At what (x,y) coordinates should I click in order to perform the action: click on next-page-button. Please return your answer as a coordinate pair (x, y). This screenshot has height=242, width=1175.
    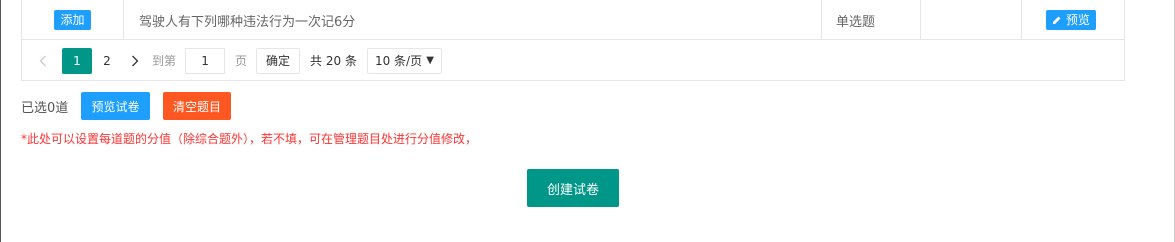
    Looking at the image, I should click on (135, 61).